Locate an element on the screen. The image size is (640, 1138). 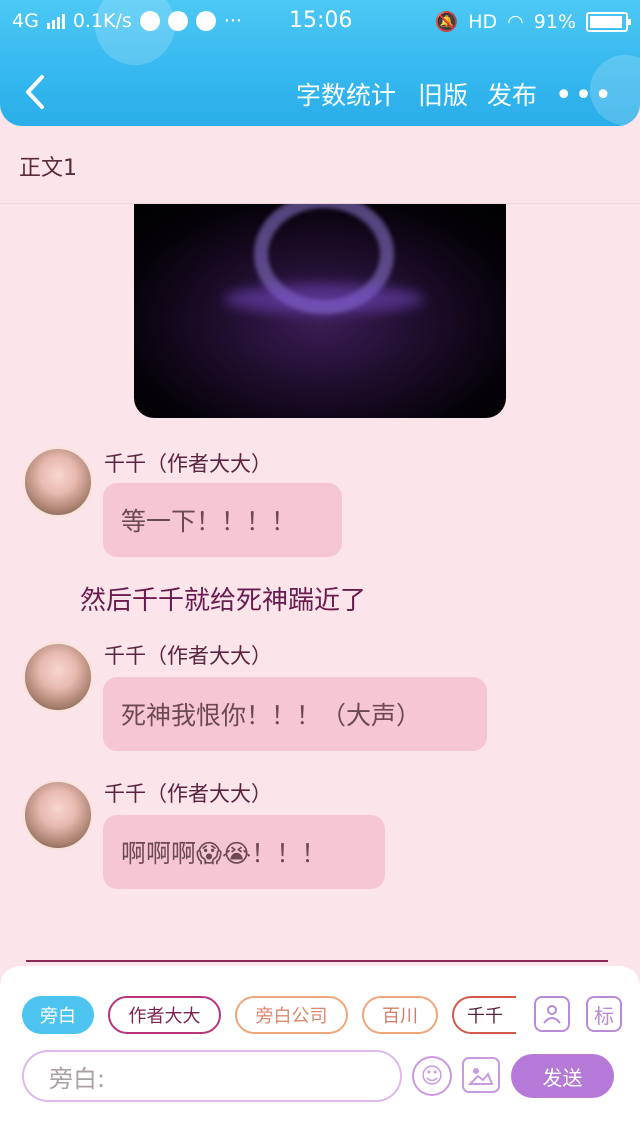
person-icon is located at coordinates (552, 1014).